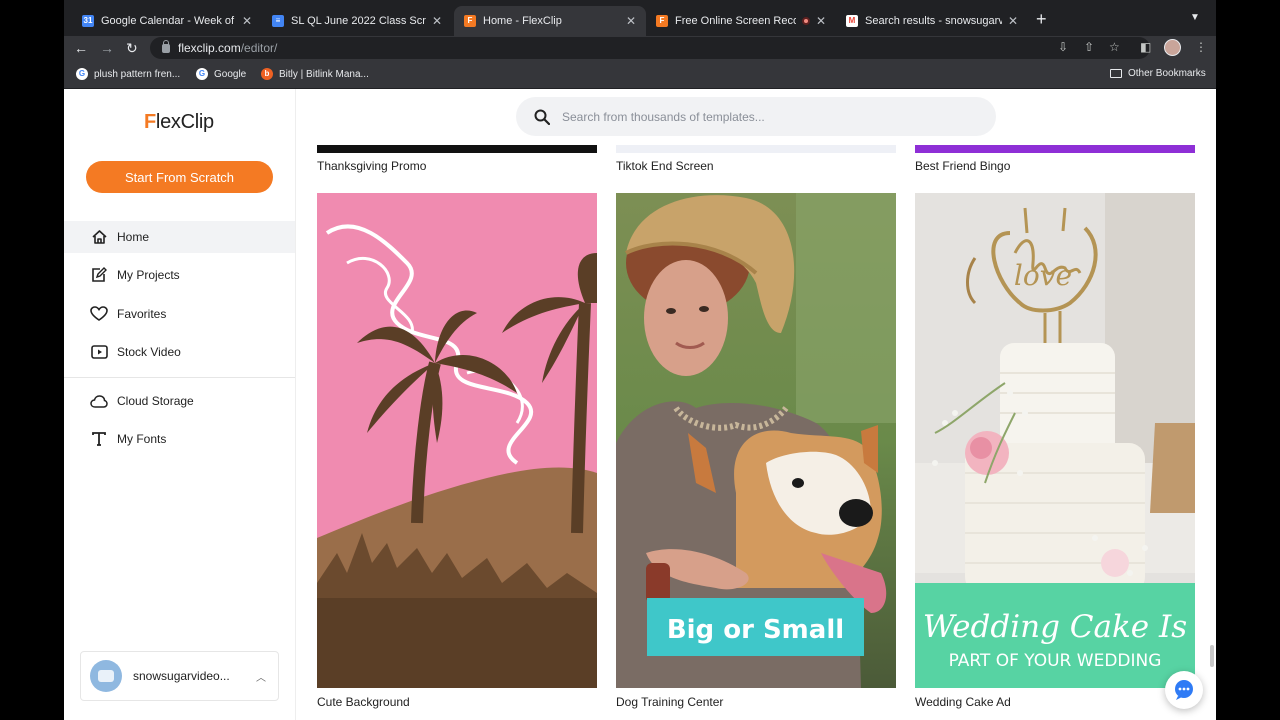 This screenshot has height=720, width=1280. Describe the element at coordinates (1212, 656) in the screenshot. I see `scrollbar` at that location.